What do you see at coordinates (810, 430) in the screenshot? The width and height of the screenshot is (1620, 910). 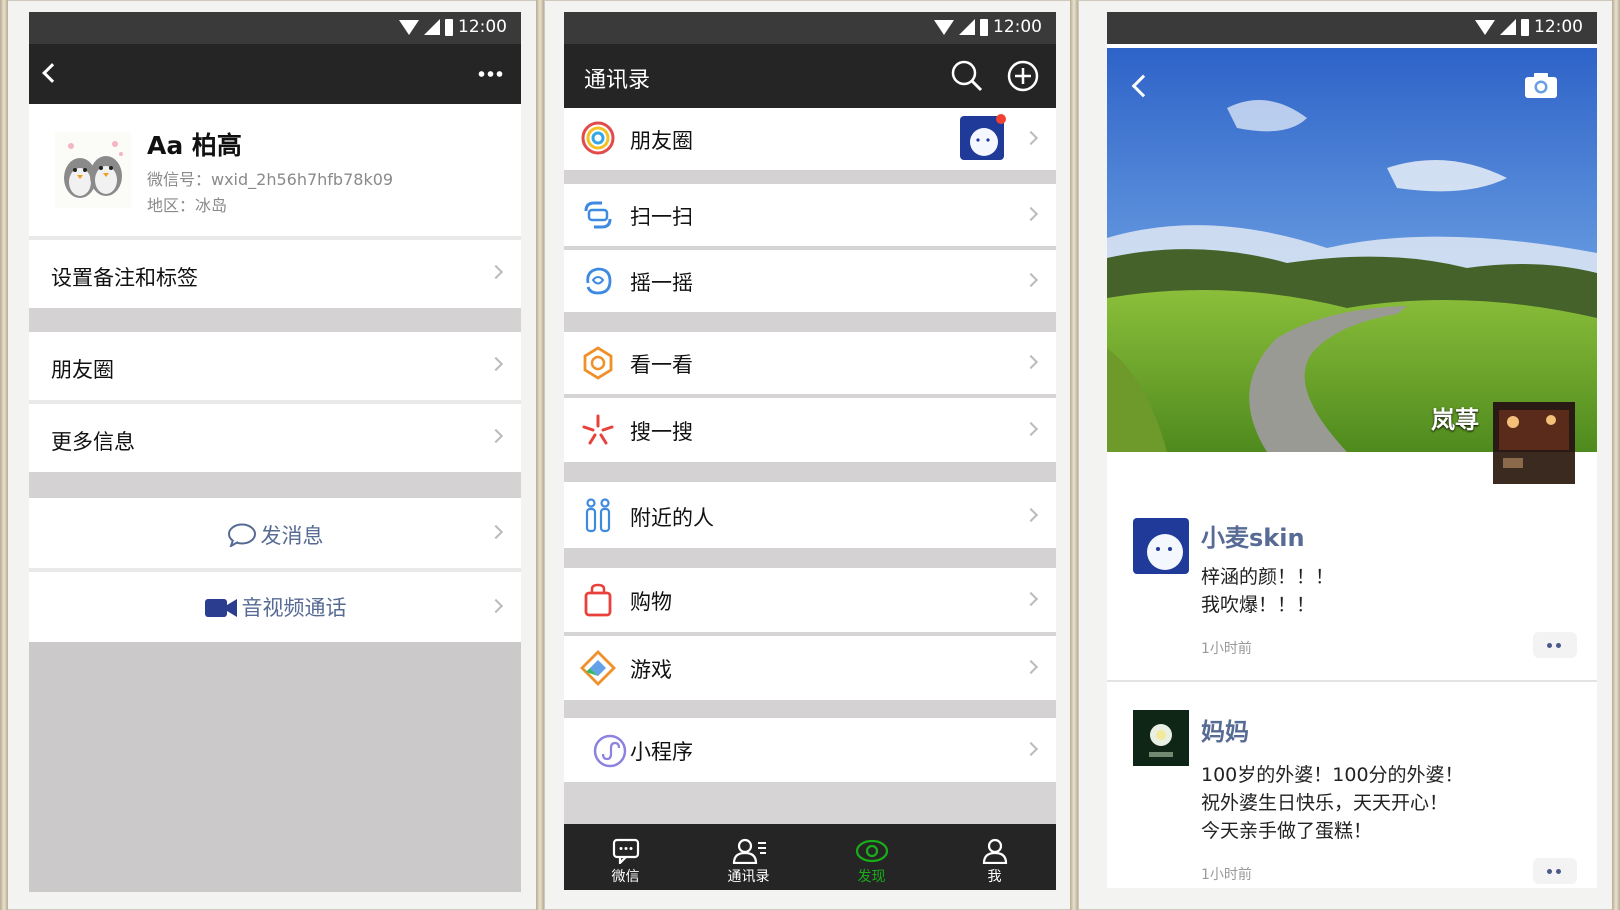 I see `discover-item-search: 搜一搜` at bounding box center [810, 430].